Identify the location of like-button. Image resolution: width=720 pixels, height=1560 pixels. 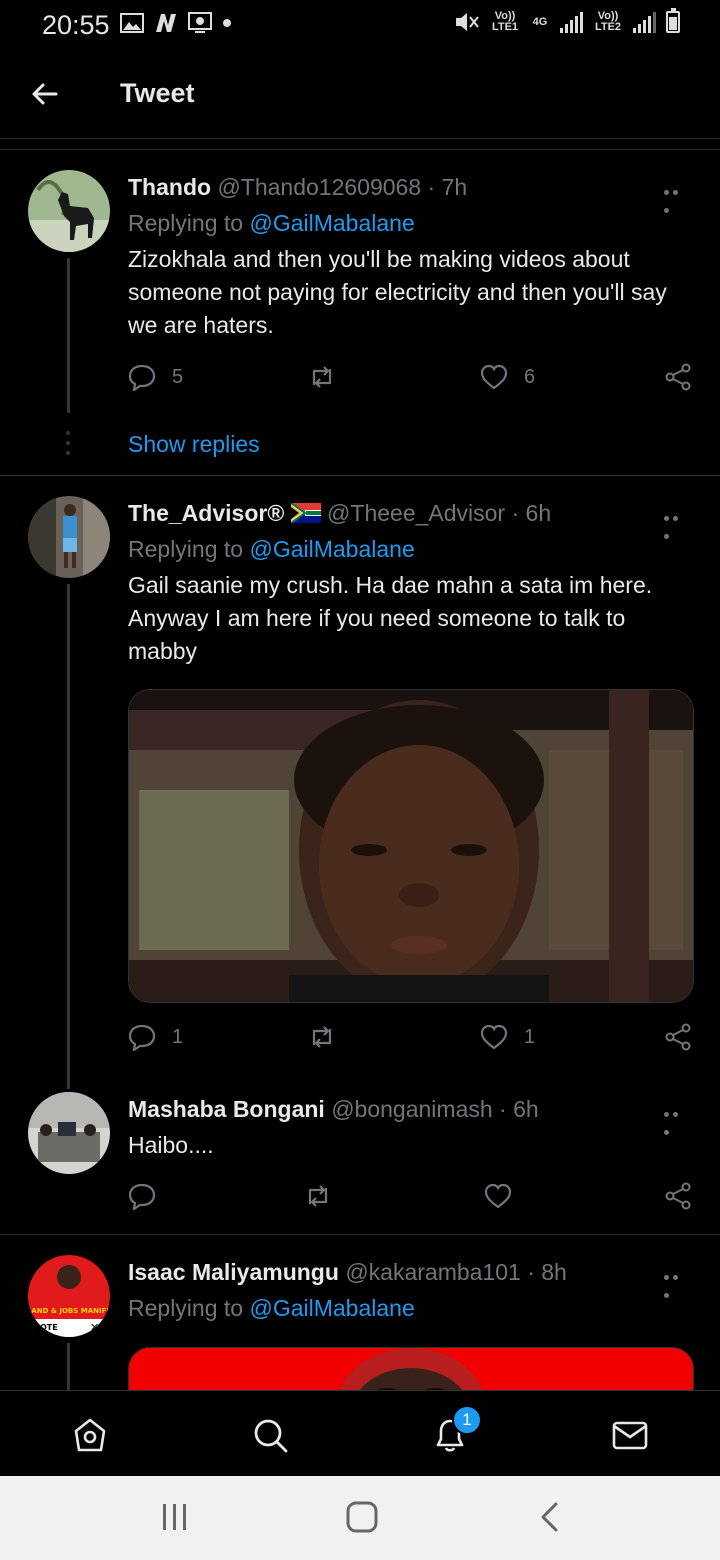
(506, 1196).